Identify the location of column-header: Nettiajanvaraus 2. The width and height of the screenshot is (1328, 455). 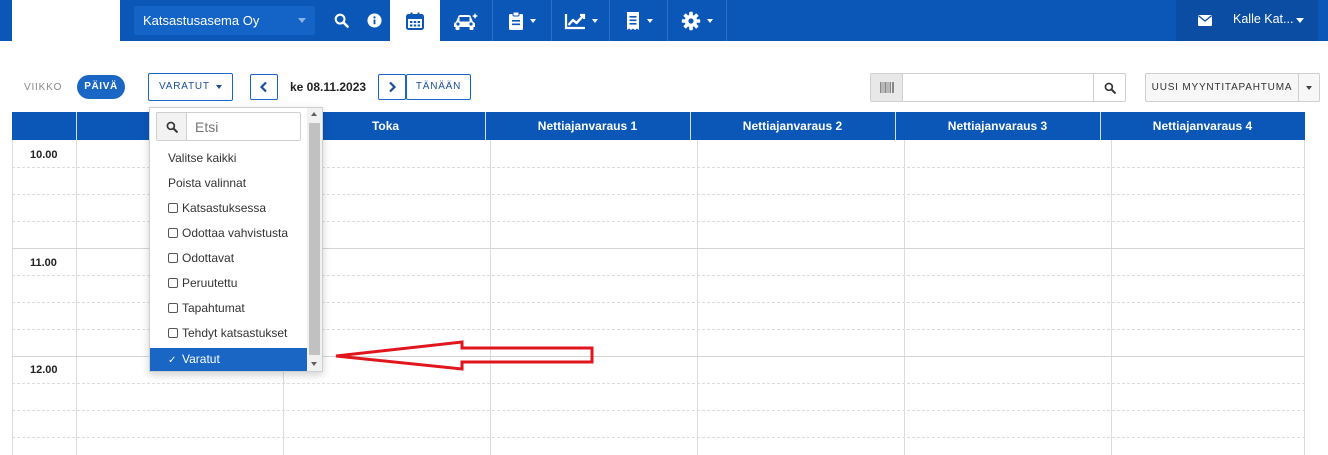
(792, 126).